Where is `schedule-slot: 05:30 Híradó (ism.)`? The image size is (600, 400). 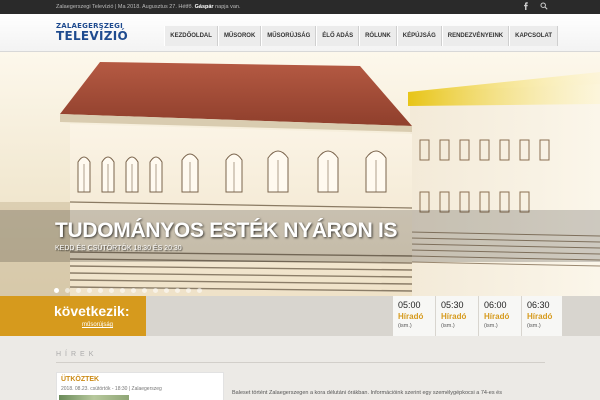 schedule-slot: 05:30 Híradó (ism.) is located at coordinates (457, 316).